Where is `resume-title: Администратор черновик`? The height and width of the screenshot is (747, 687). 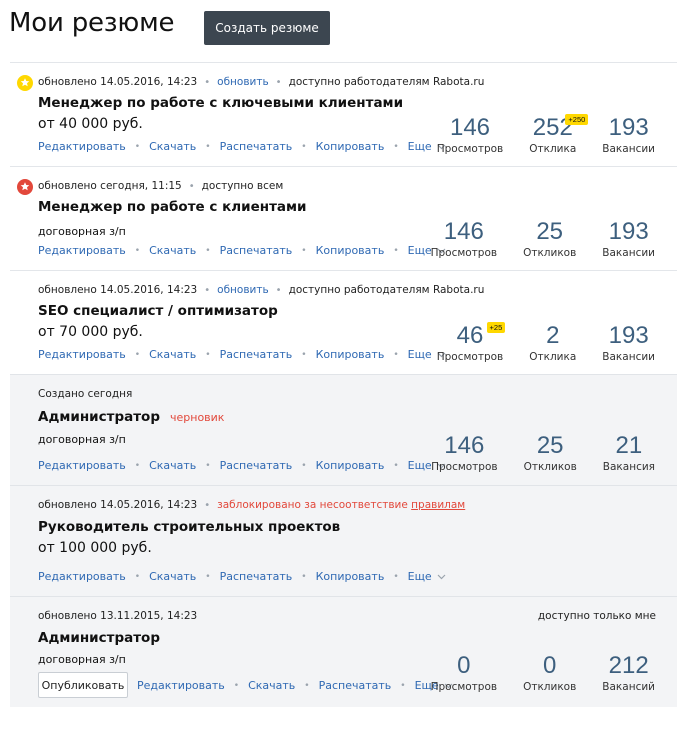
resume-title: Администратор черновик is located at coordinates (131, 417).